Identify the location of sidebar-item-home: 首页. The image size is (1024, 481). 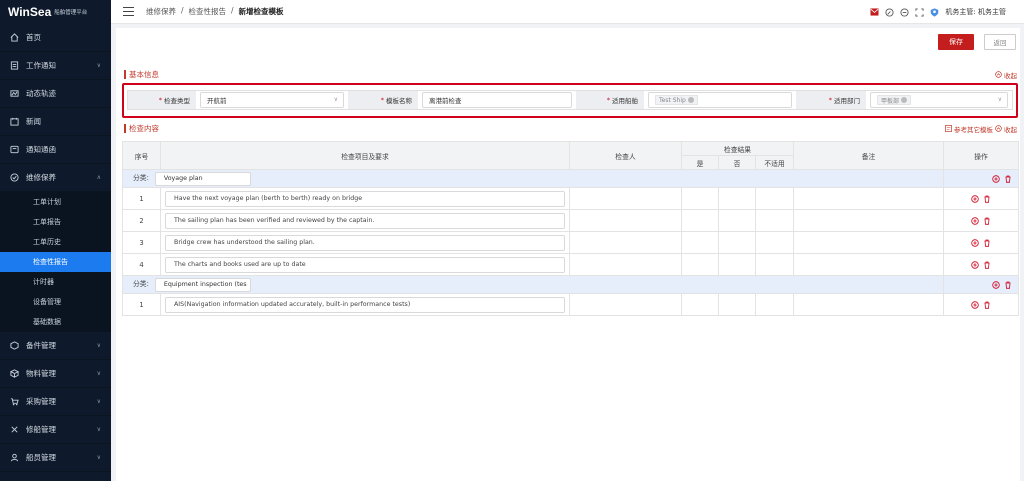
(55, 38).